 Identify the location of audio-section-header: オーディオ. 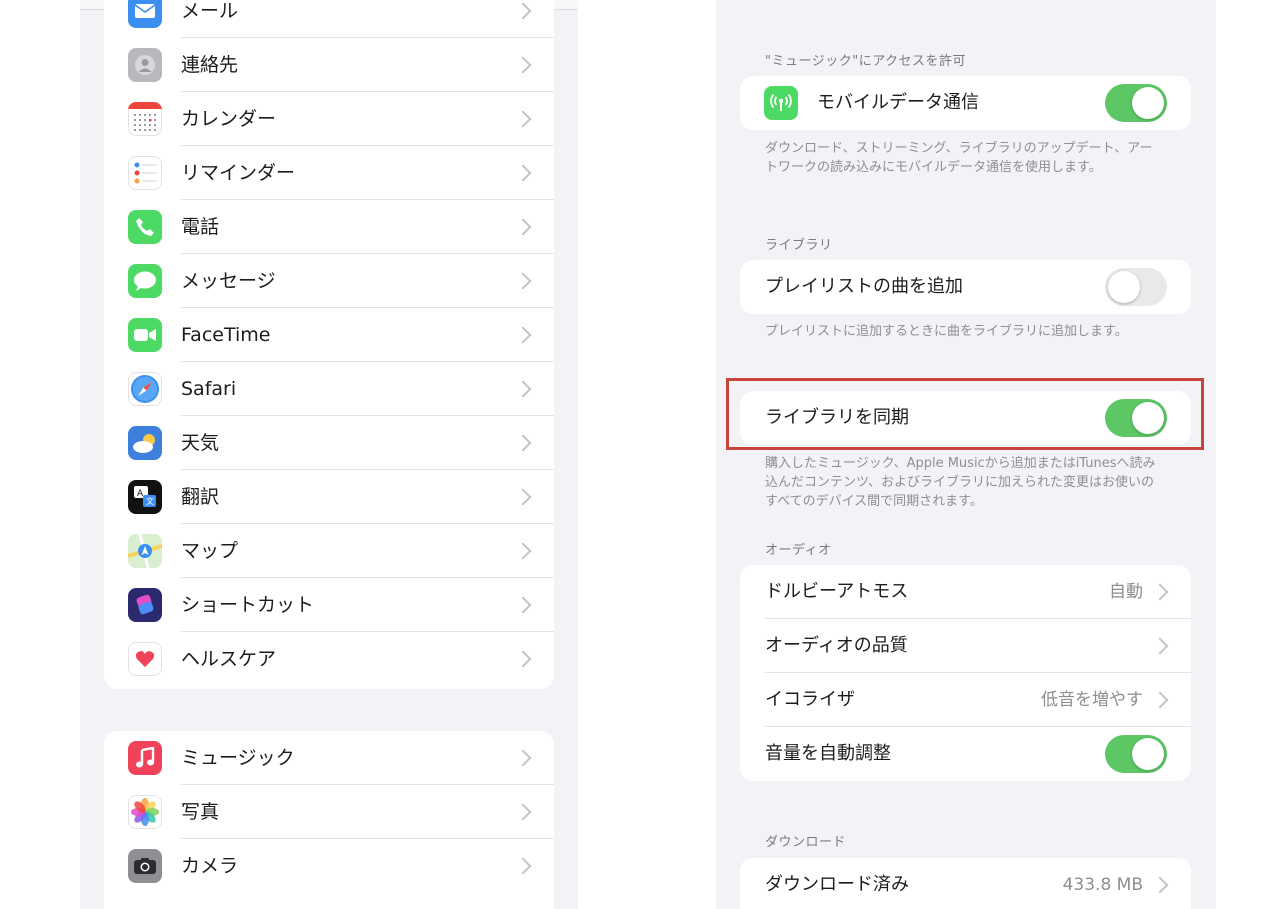
(798, 550).